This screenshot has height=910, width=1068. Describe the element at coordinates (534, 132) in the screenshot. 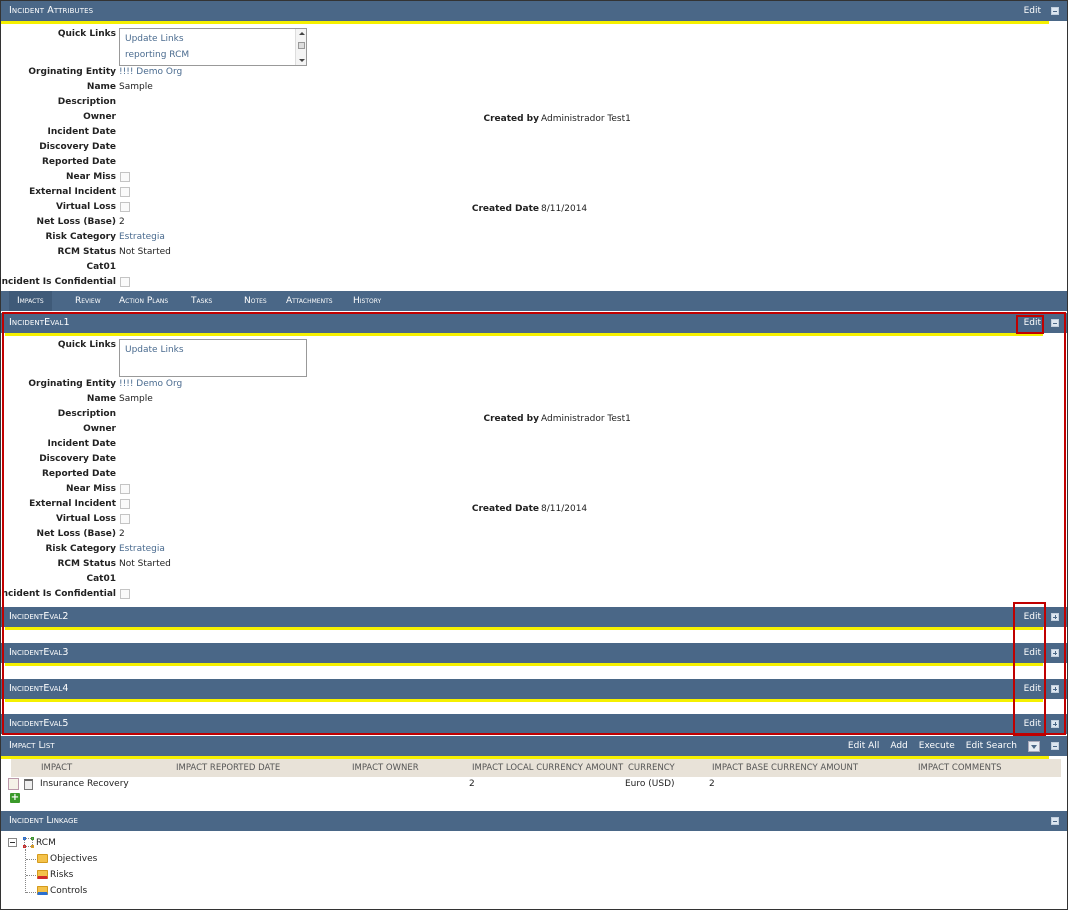

I see `field-incident-date: Incident Date` at that location.